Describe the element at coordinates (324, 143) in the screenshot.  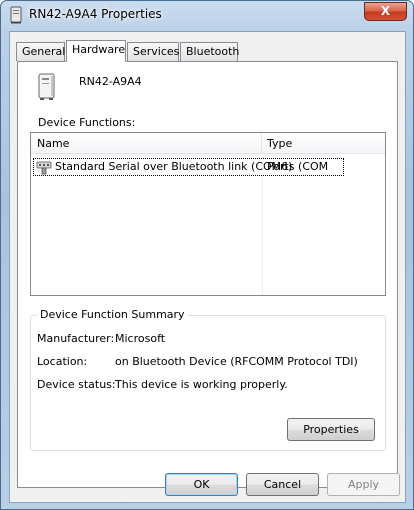
I see `column-header-type: Type` at that location.